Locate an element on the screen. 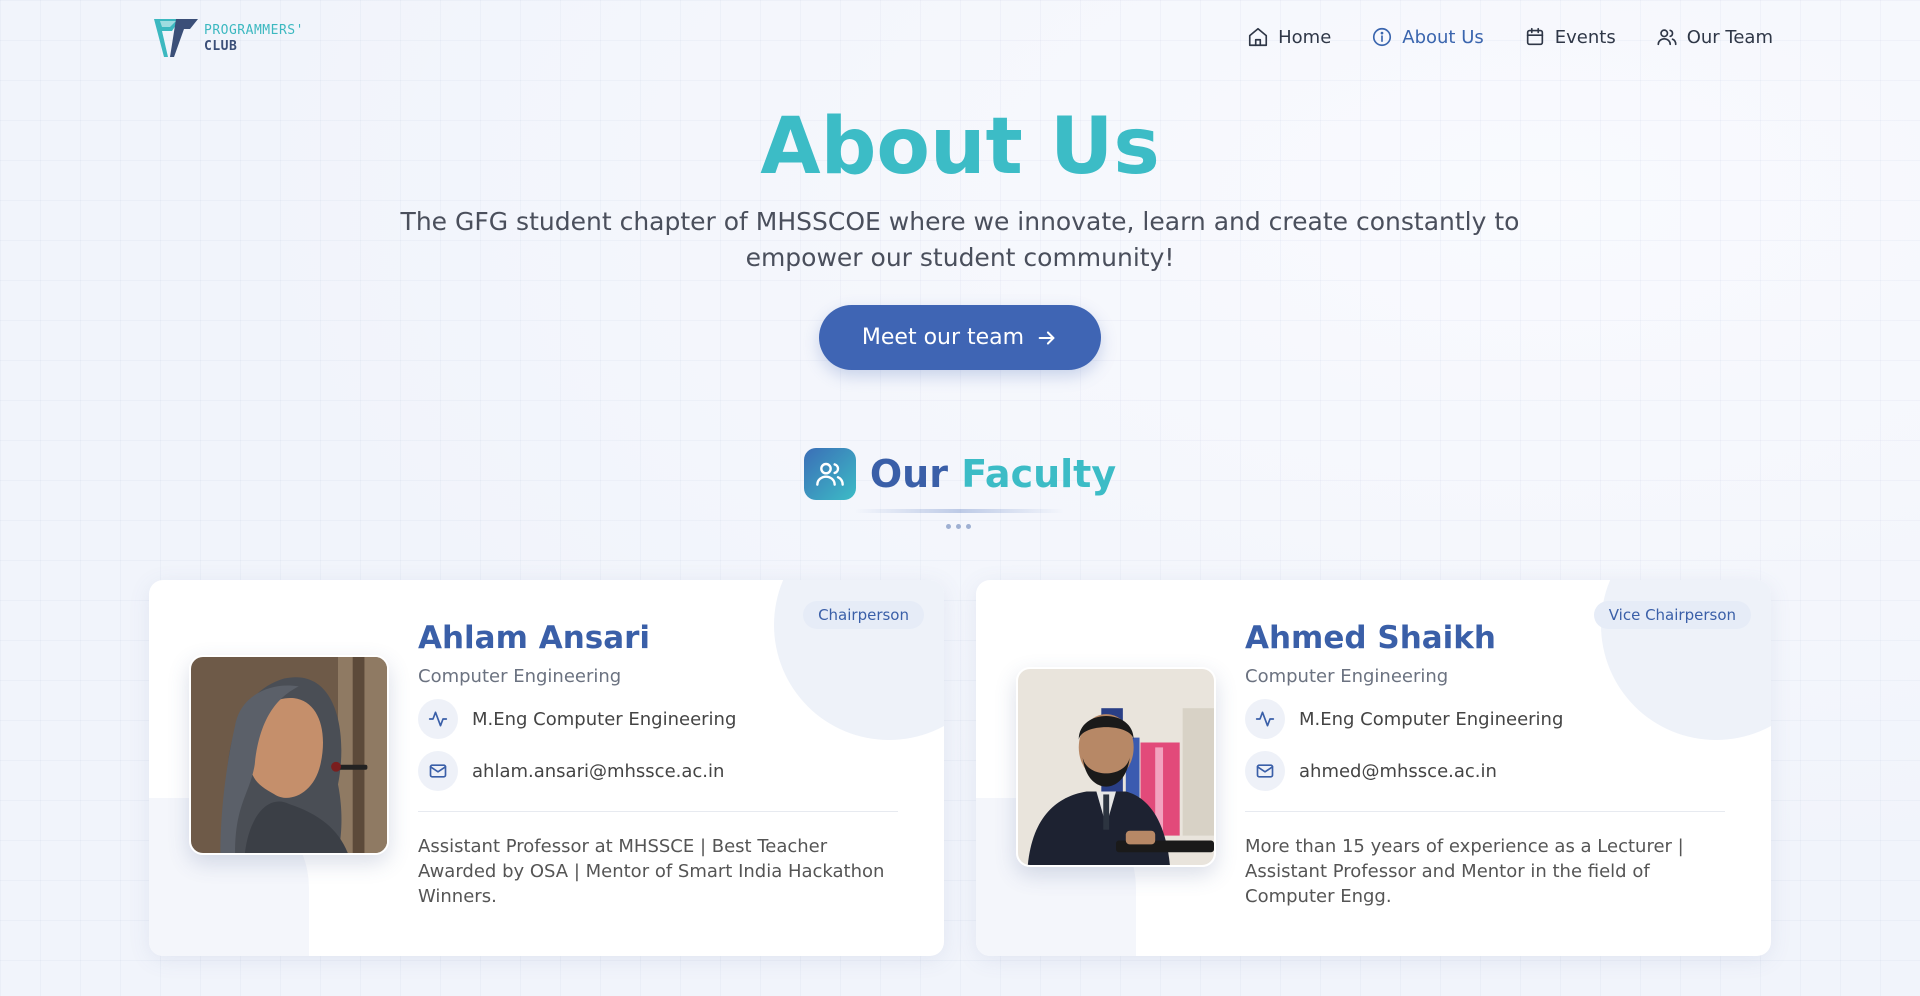  email-row: ahmed@mhssce.ac.in is located at coordinates (1490, 771).